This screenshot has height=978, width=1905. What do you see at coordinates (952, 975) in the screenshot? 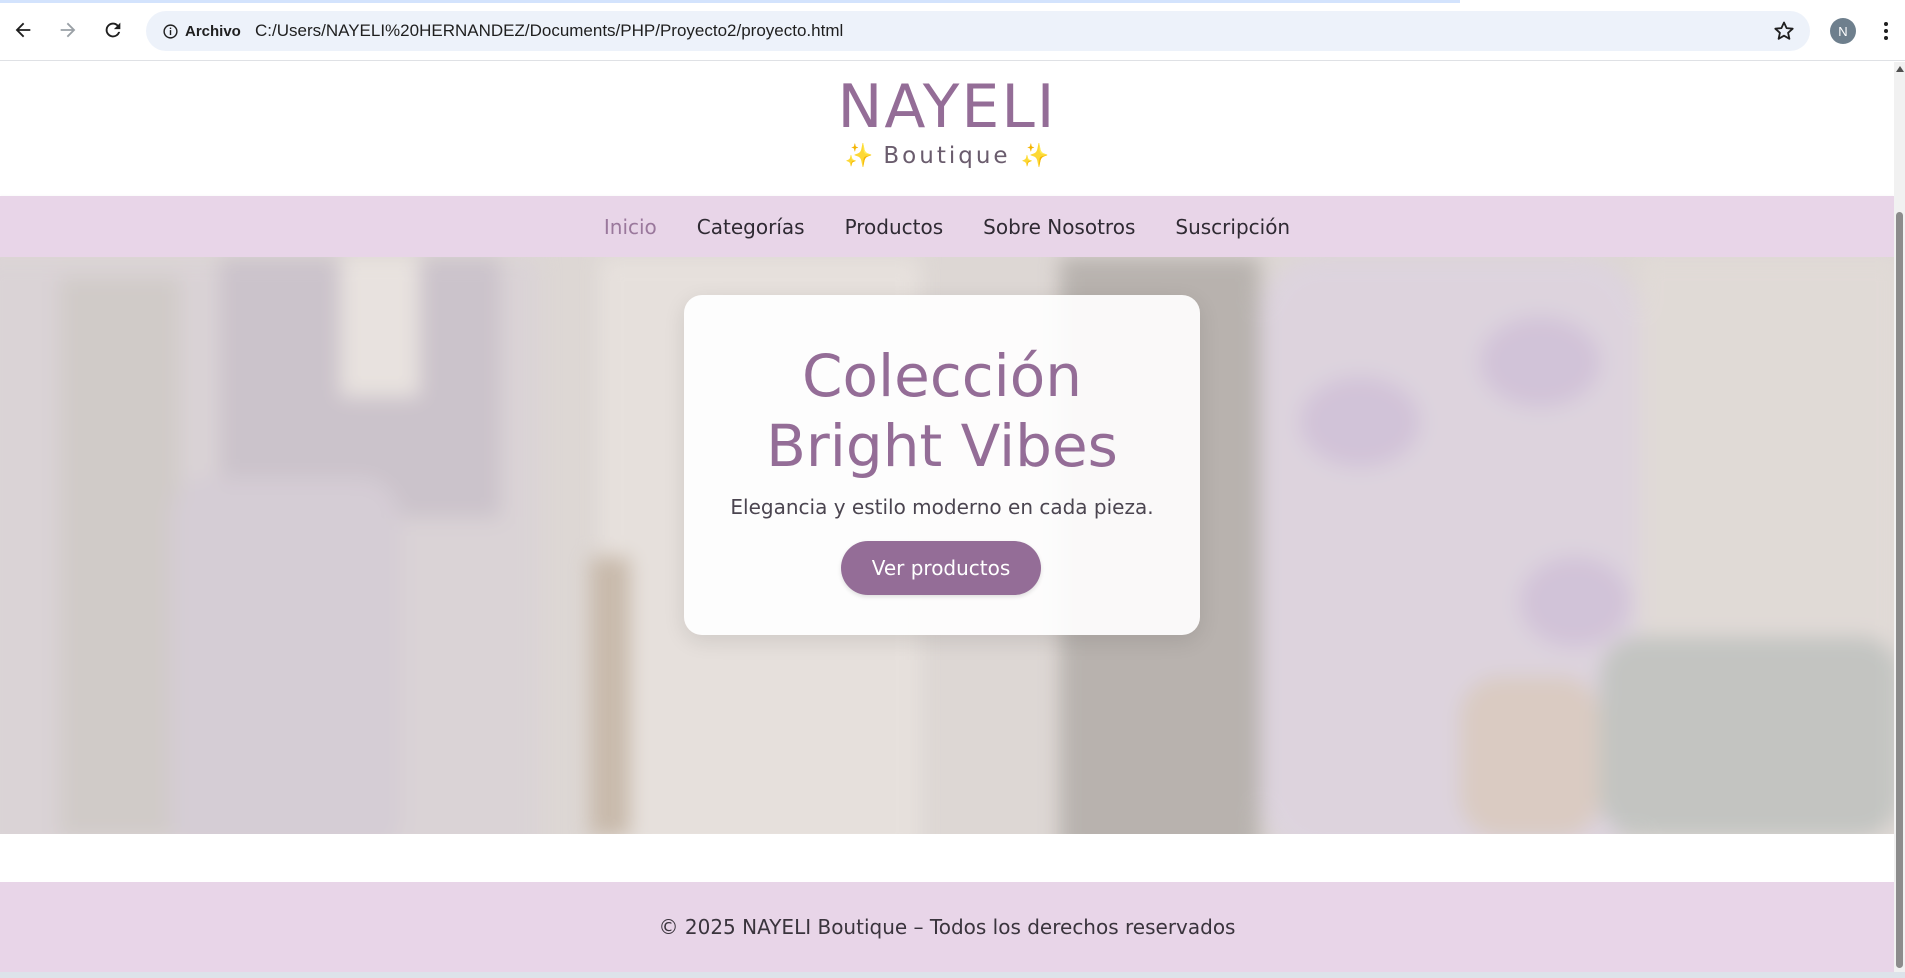
I see `window-bottom-edge` at bounding box center [952, 975].